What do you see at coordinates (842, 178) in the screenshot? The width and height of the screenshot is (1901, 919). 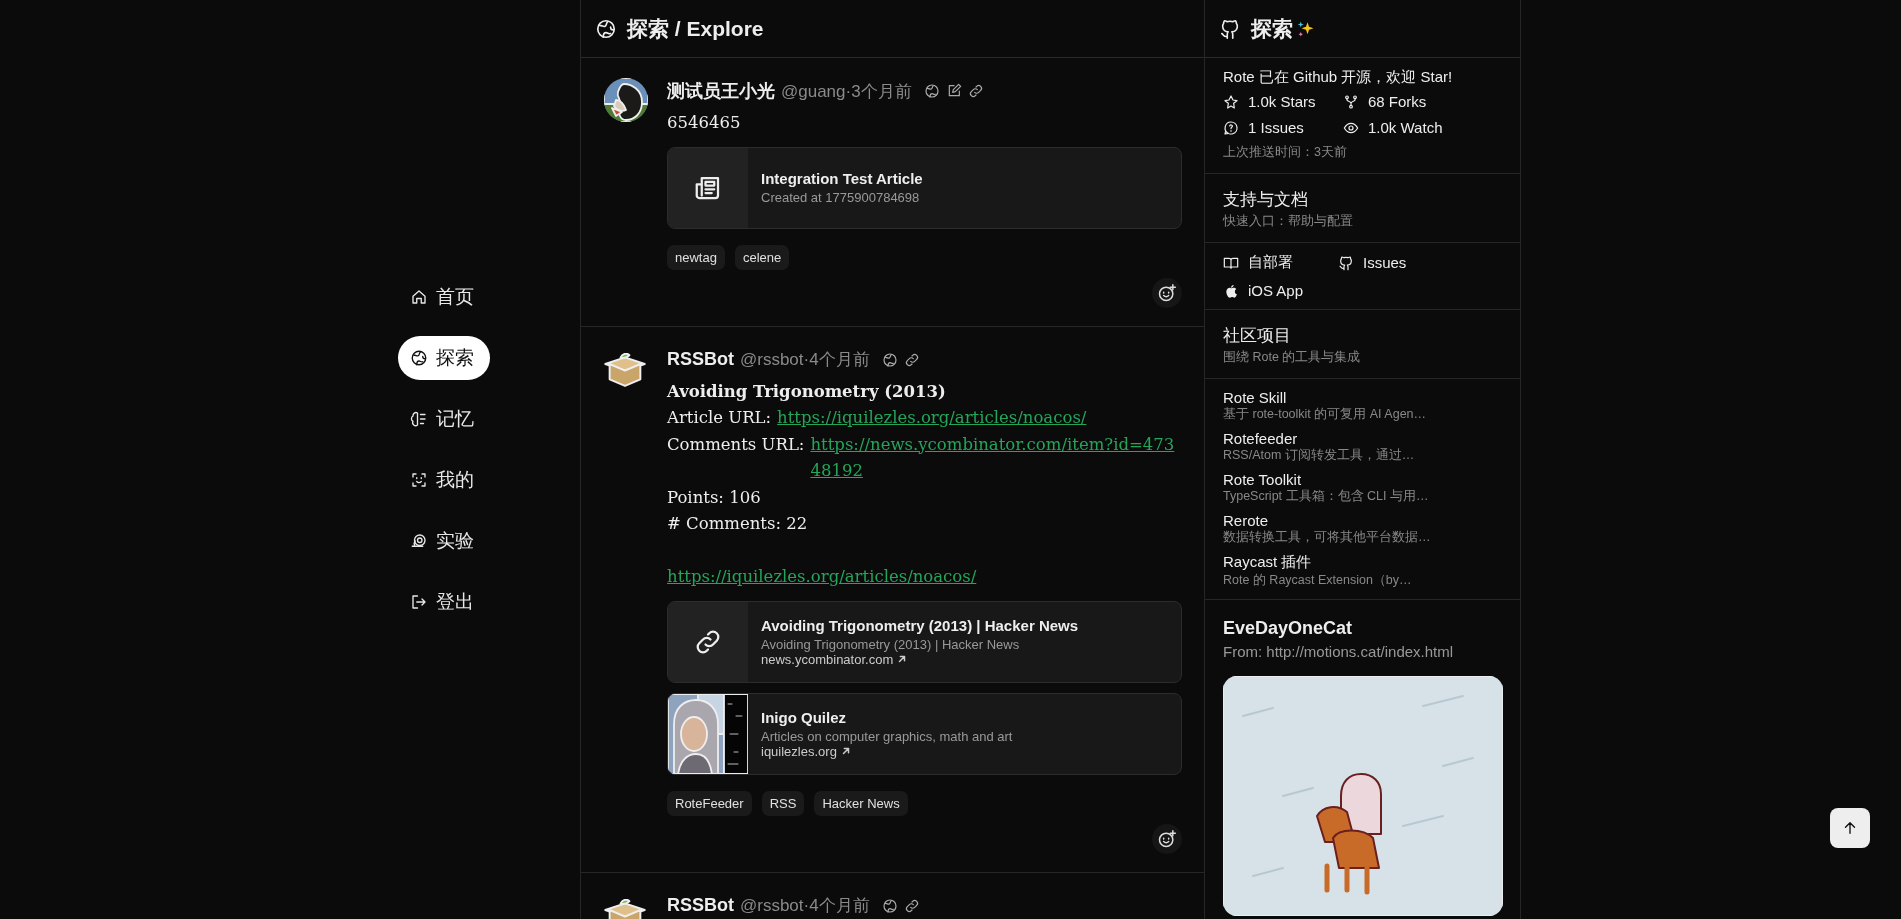 I see `card-title: Integration Test Article` at bounding box center [842, 178].